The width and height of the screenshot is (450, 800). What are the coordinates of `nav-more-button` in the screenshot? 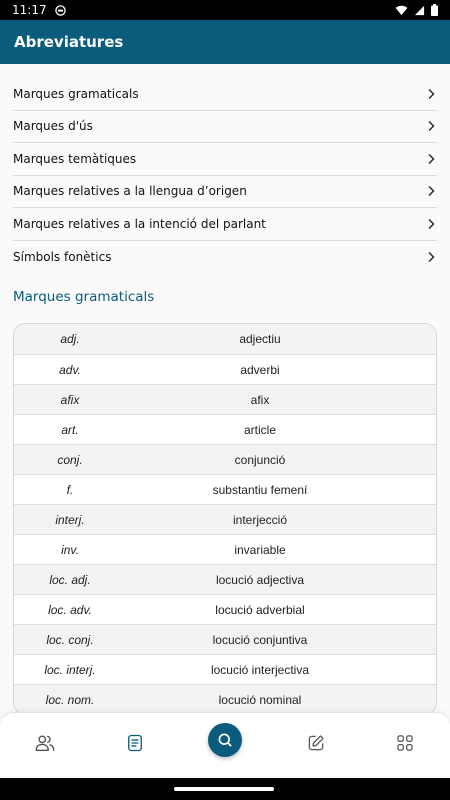 It's located at (405, 743).